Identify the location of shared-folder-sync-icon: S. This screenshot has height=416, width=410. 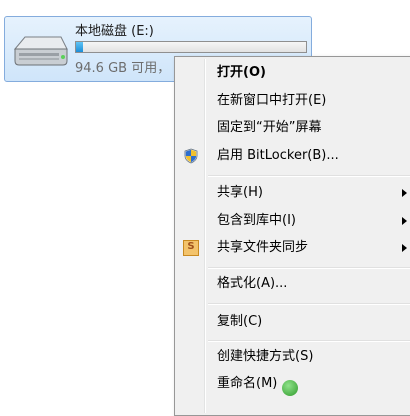
(191, 248).